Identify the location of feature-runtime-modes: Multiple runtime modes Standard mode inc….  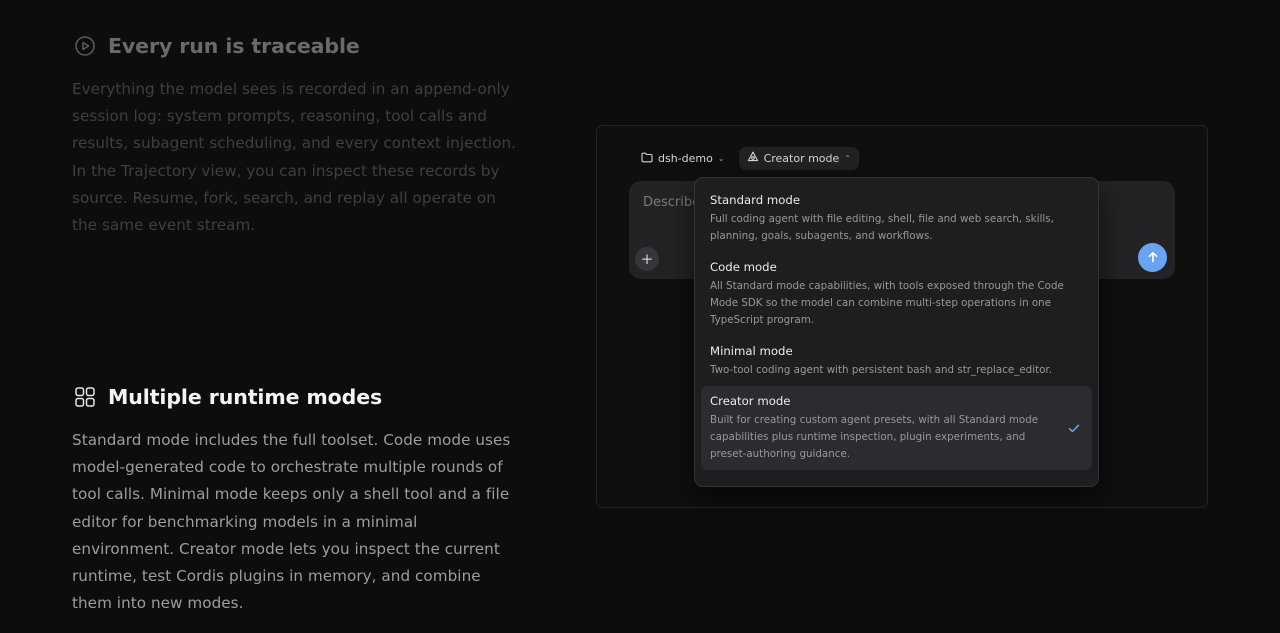
(294, 499).